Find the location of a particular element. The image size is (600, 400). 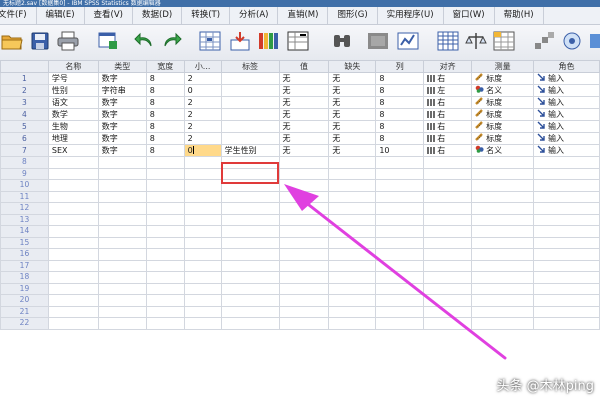

table-row: 18 is located at coordinates (300, 277).